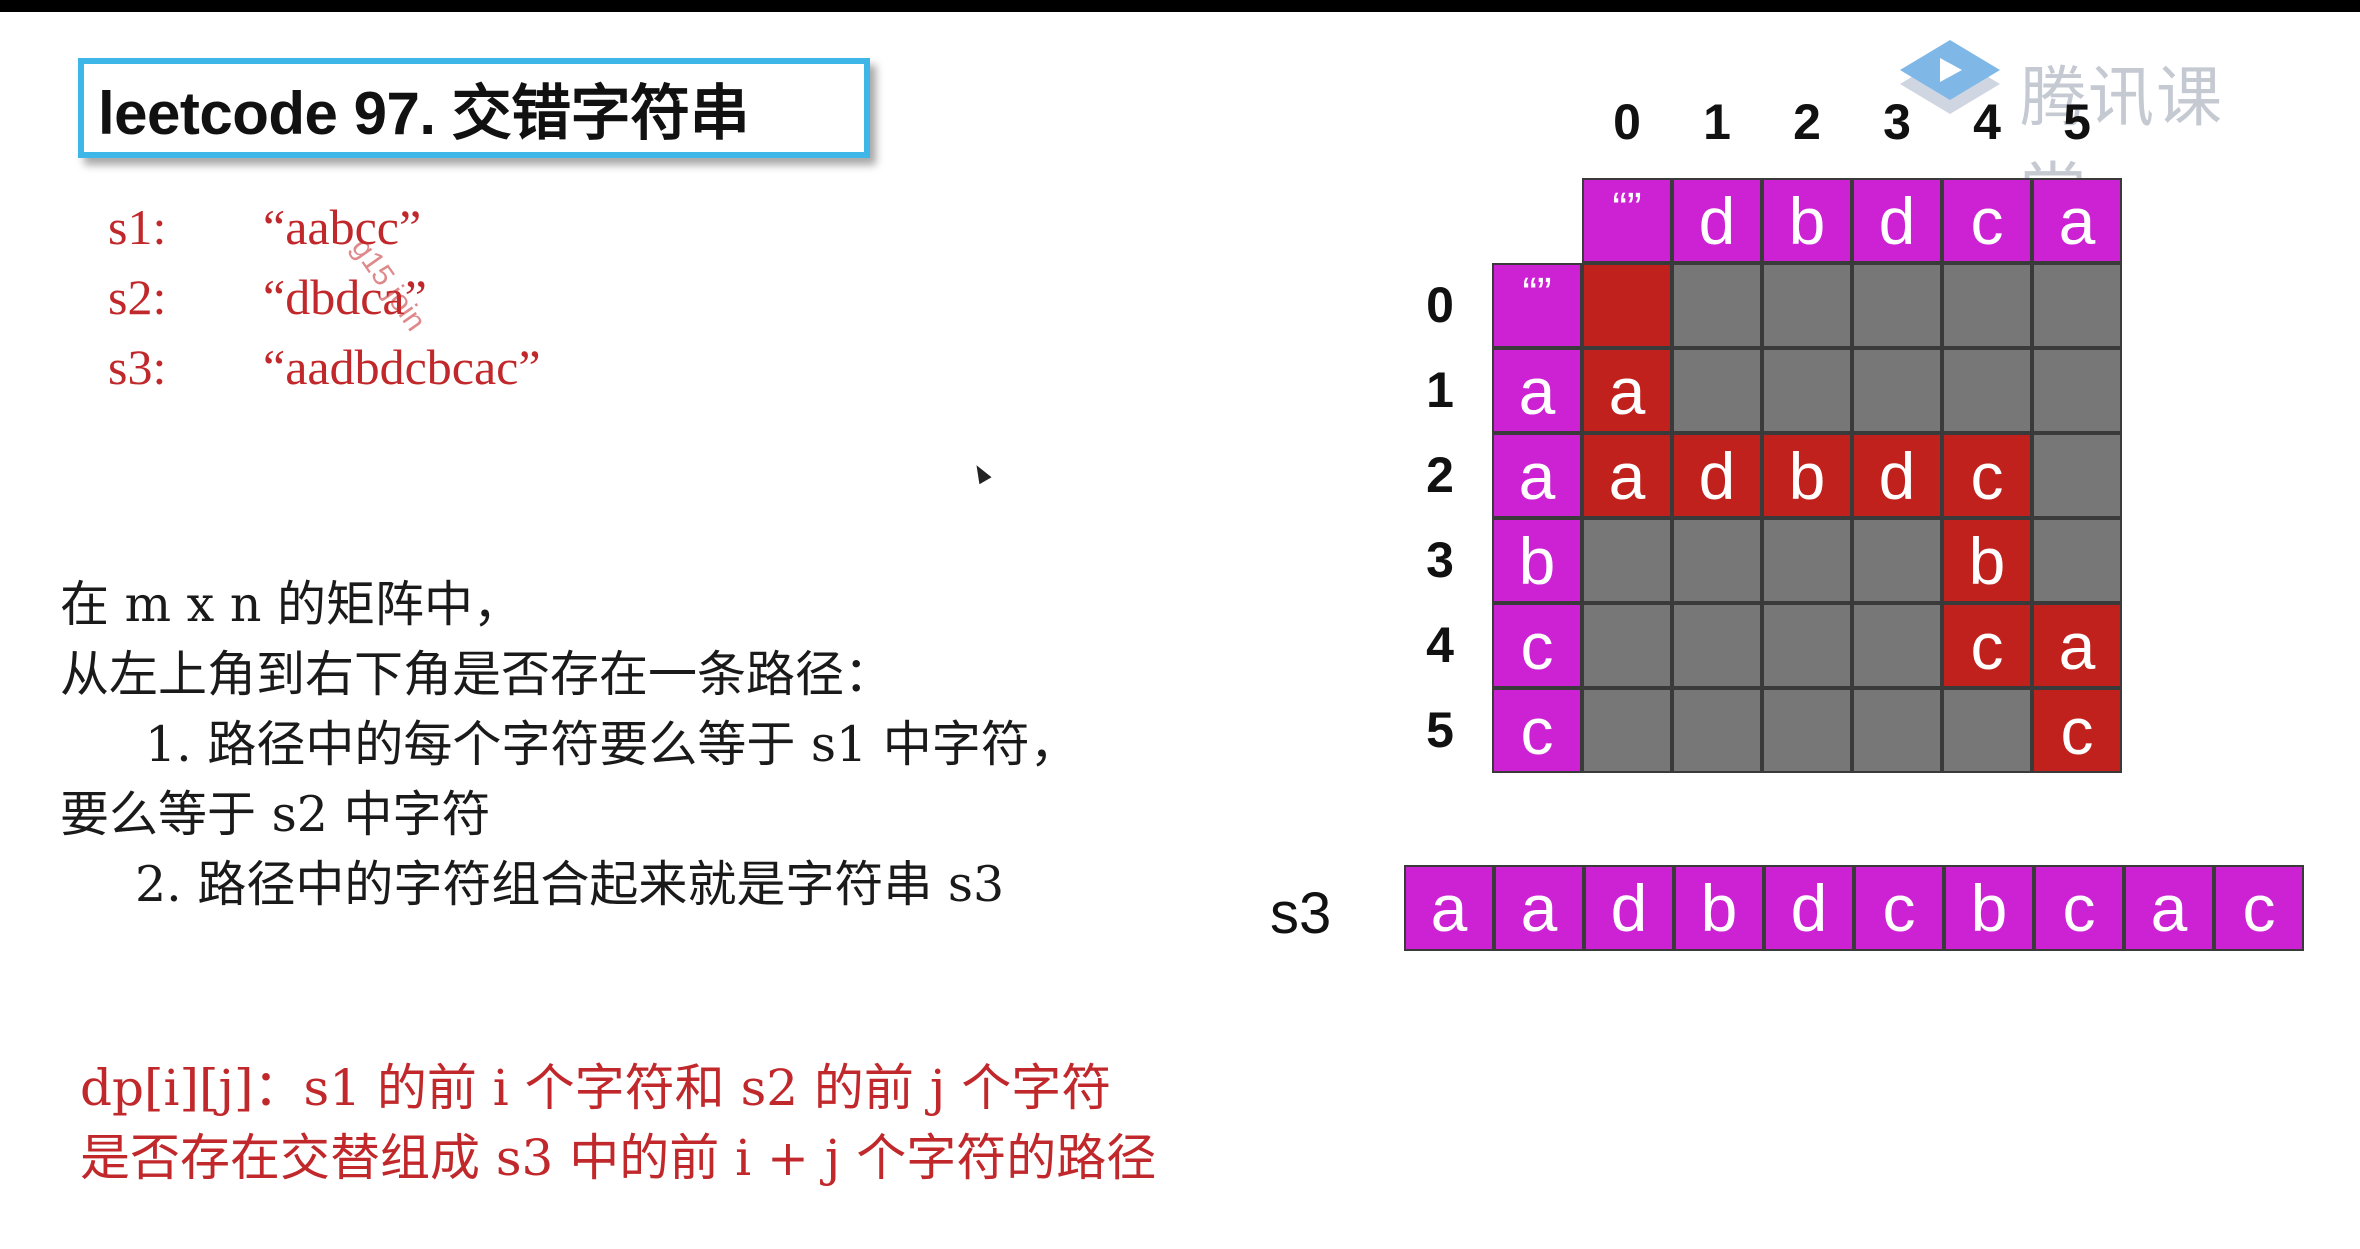  I want to click on s1-label: s1:, so click(137, 227).